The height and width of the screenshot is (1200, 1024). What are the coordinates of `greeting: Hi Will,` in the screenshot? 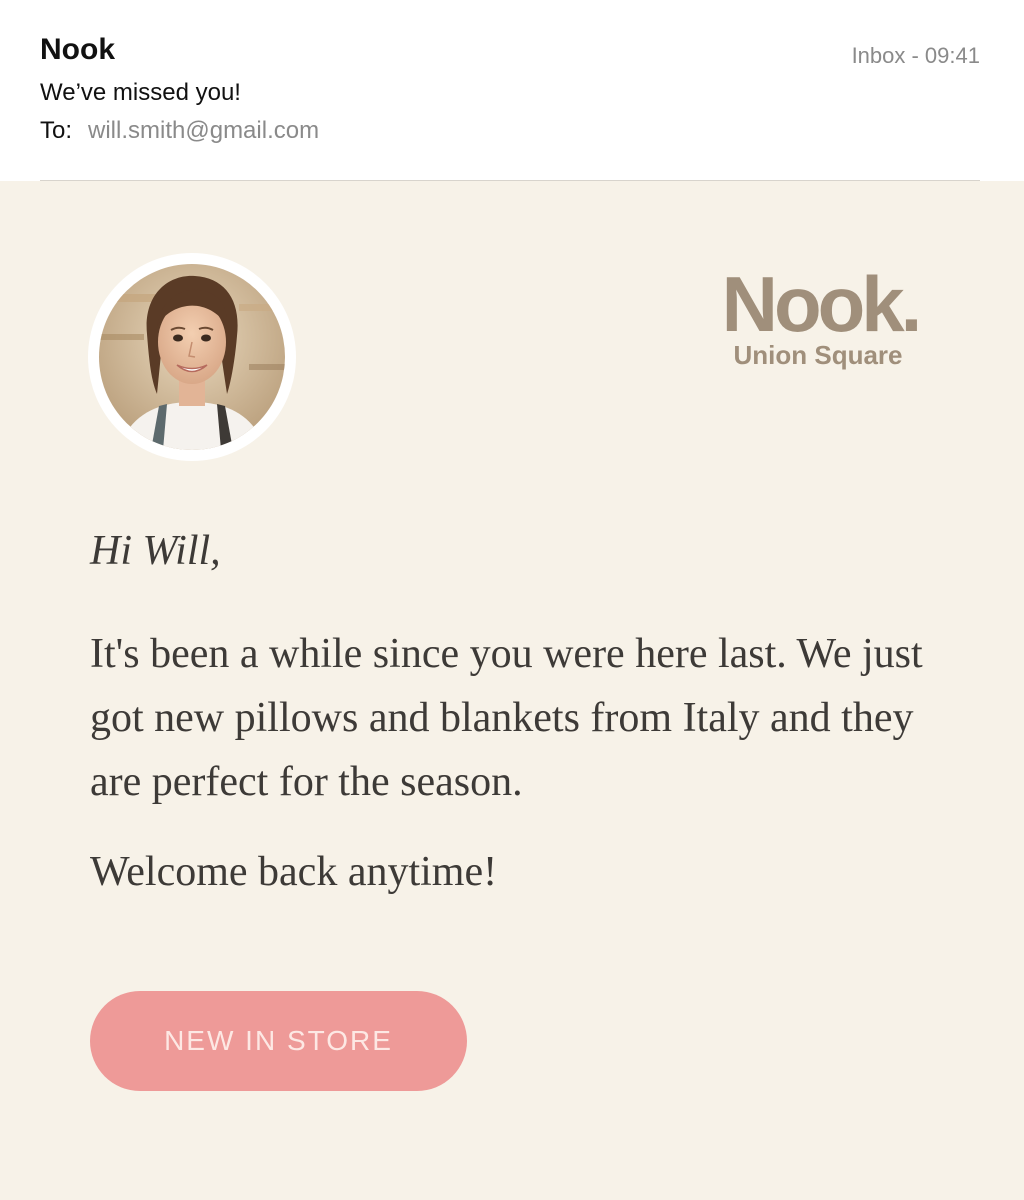 It's located at (155, 551).